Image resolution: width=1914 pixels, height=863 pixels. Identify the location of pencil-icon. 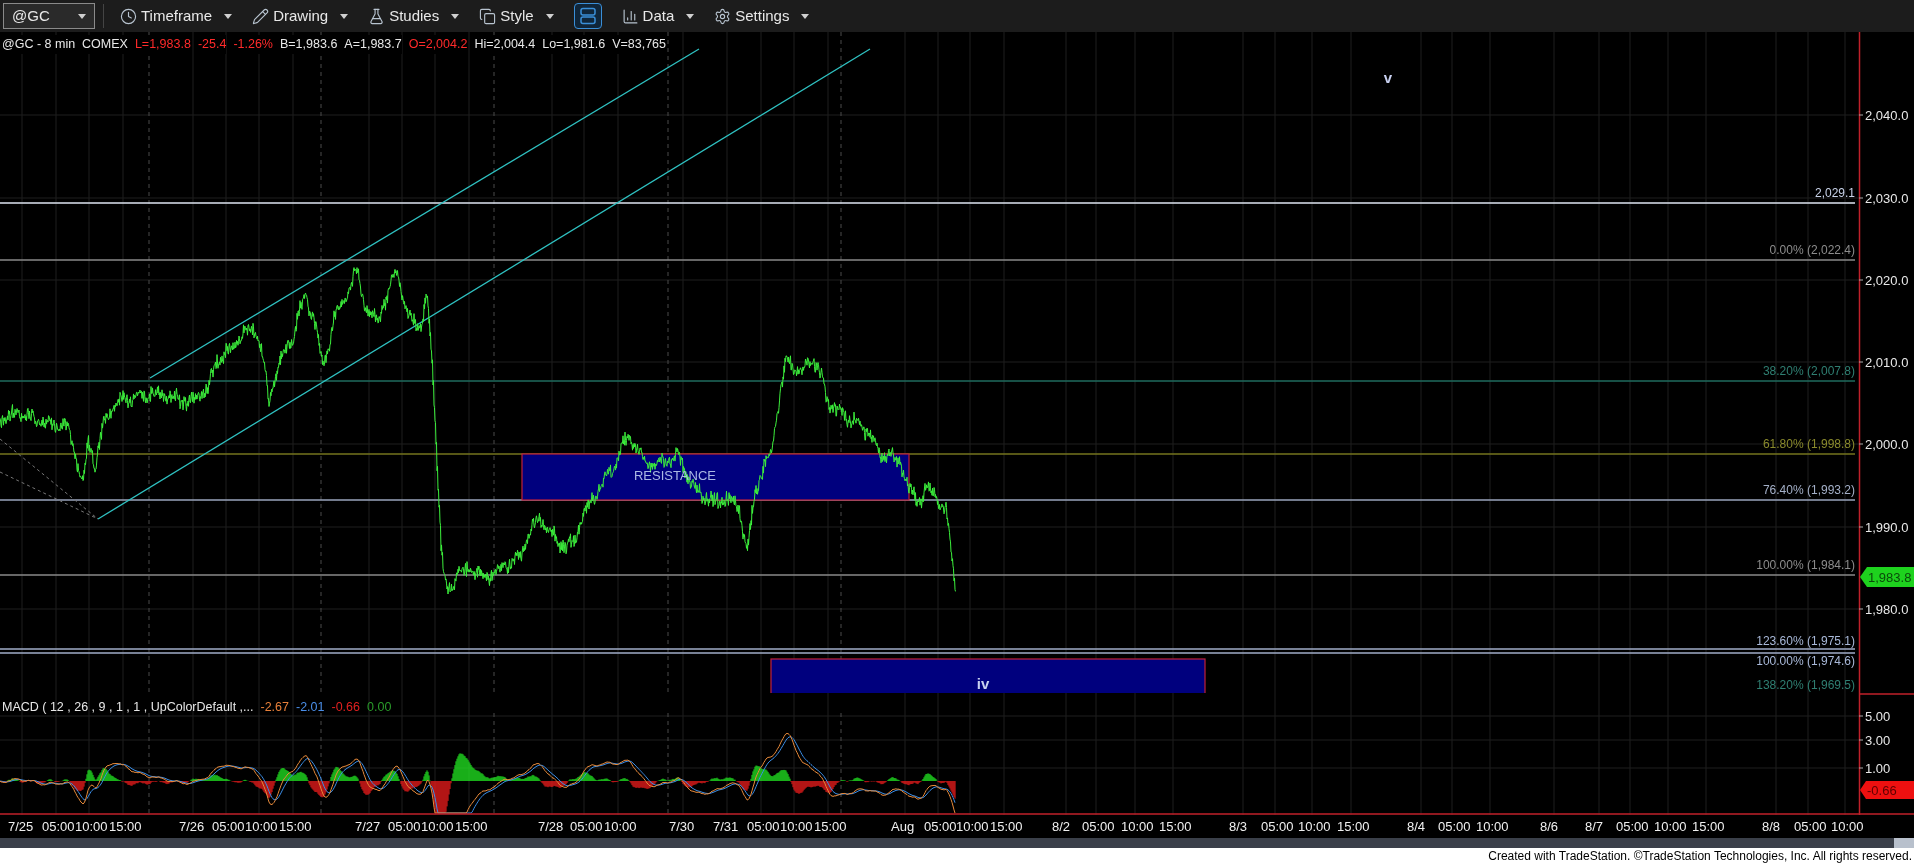
(261, 16).